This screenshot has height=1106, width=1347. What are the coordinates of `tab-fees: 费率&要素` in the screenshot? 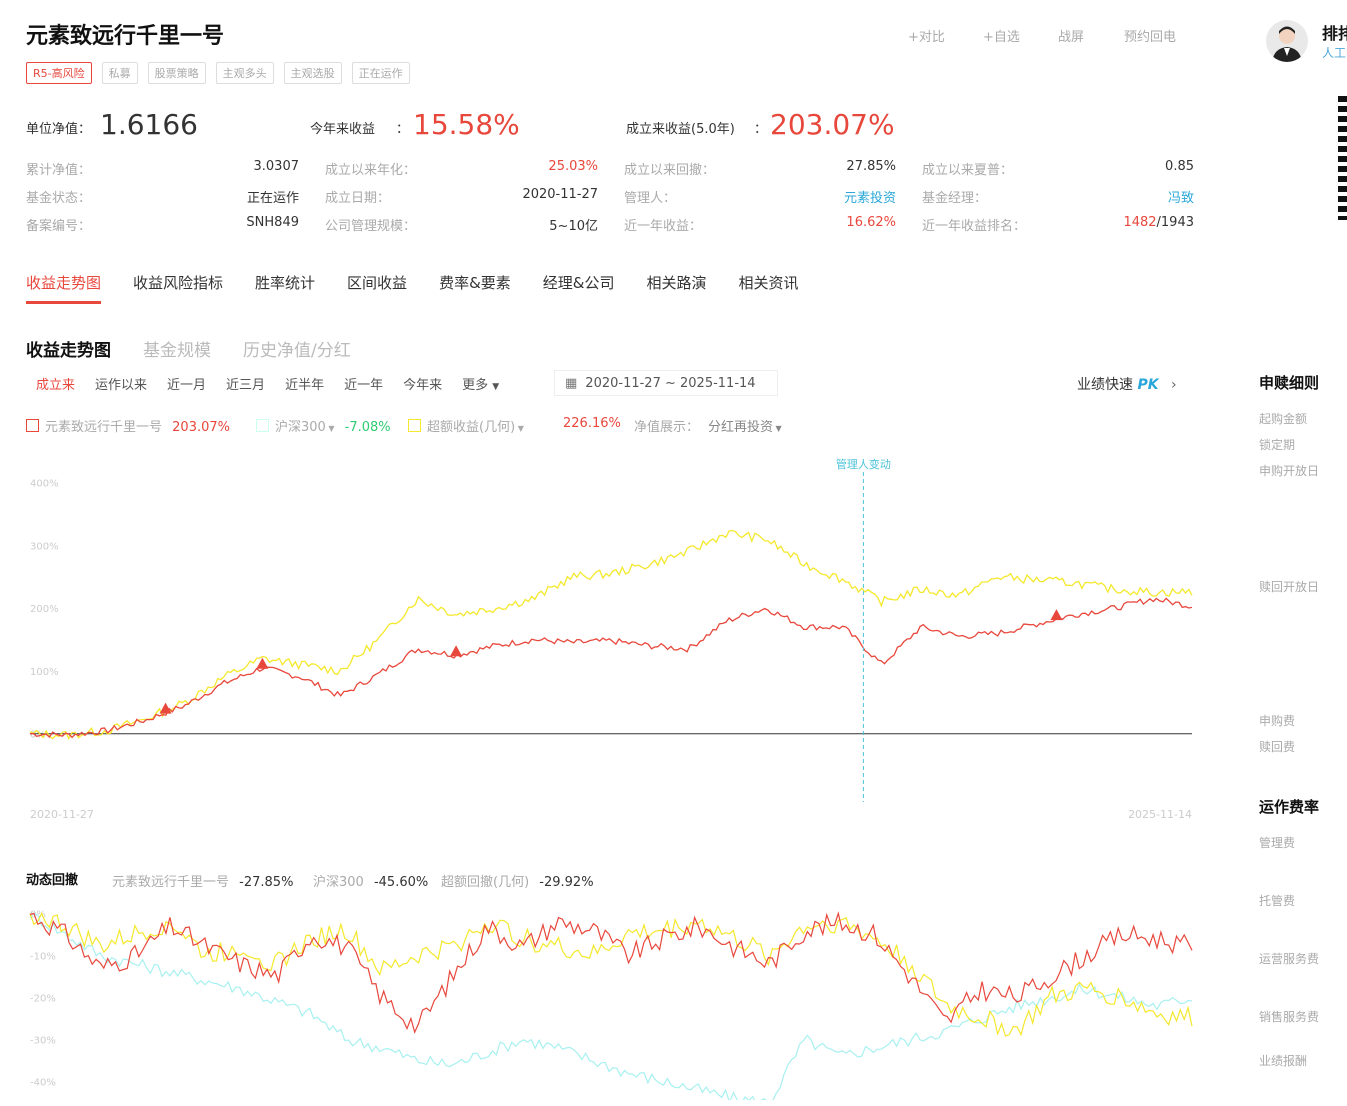 It's located at (475, 288).